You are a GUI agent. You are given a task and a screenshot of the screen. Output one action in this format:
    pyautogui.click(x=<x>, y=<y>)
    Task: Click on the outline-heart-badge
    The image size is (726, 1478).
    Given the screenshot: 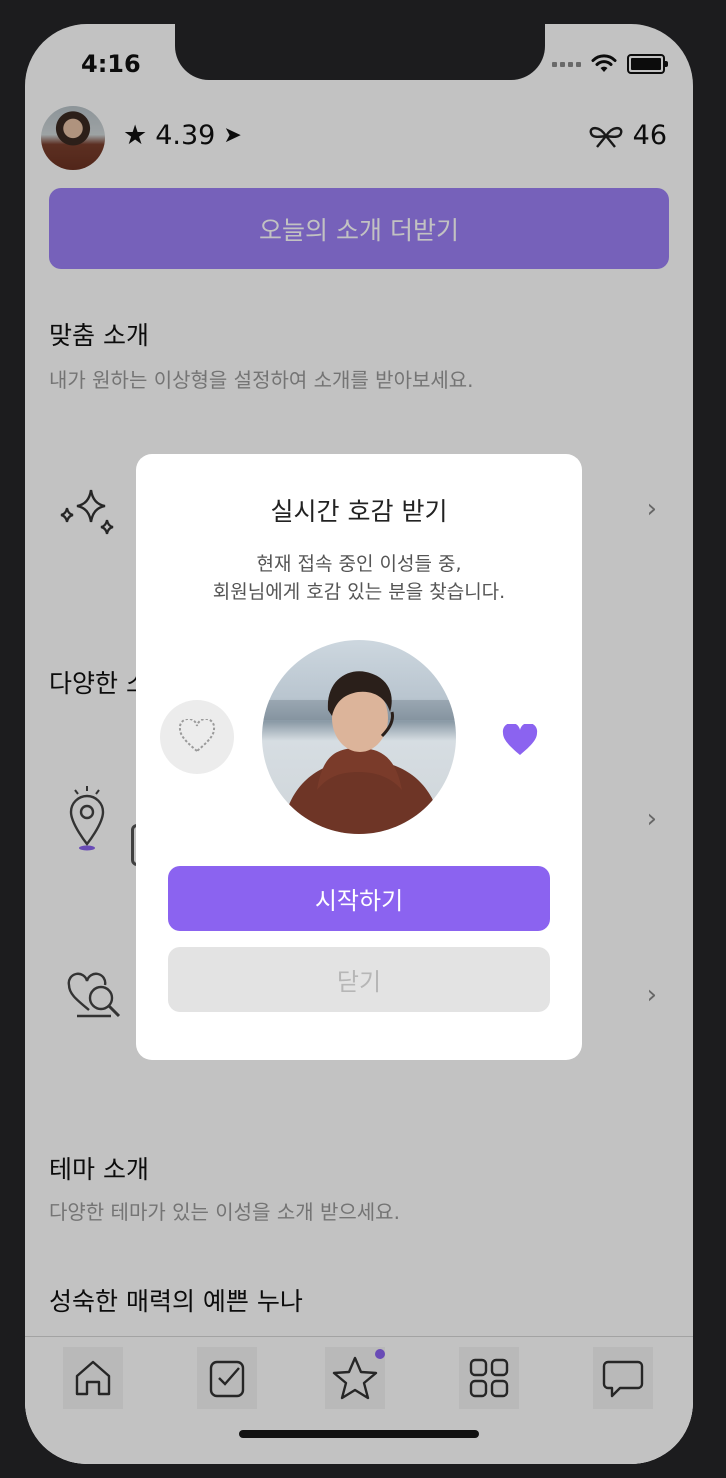 What is the action you would take?
    pyautogui.click(x=197, y=737)
    